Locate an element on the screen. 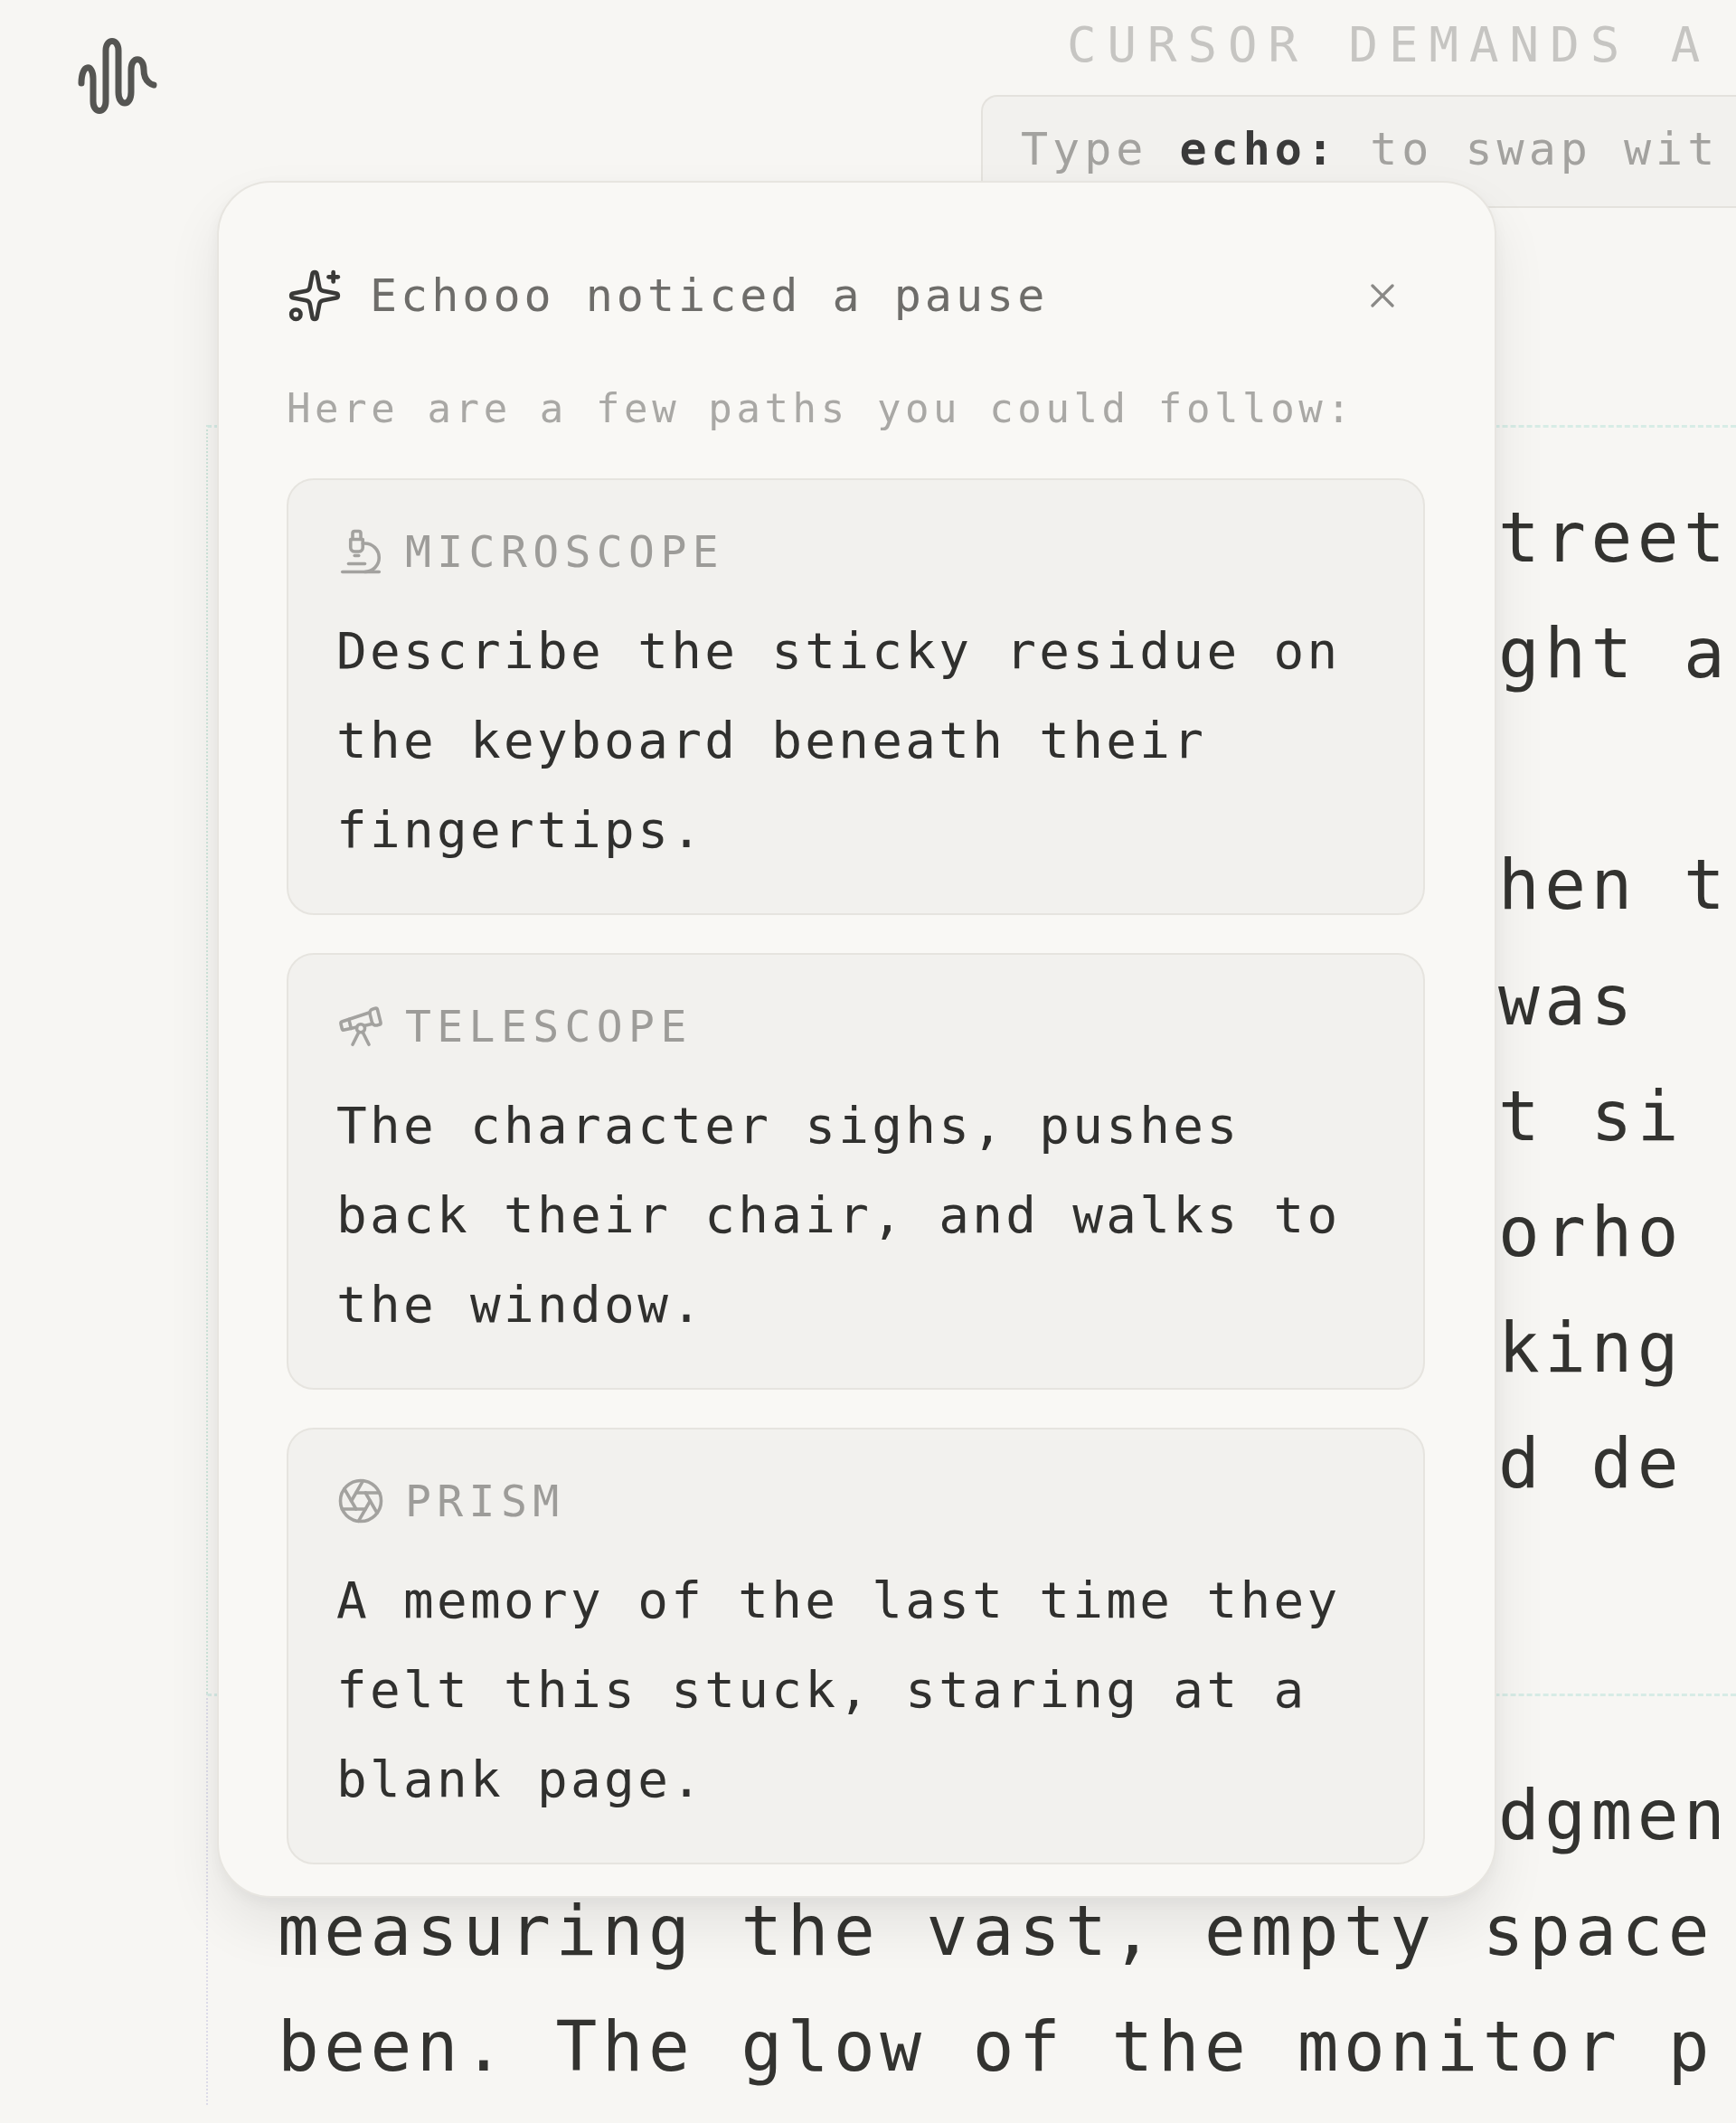 This screenshot has height=2123, width=1736. suggestion-text: The character sighs, pushes back their chair, and walks to the window. is located at coordinates (839, 1215).